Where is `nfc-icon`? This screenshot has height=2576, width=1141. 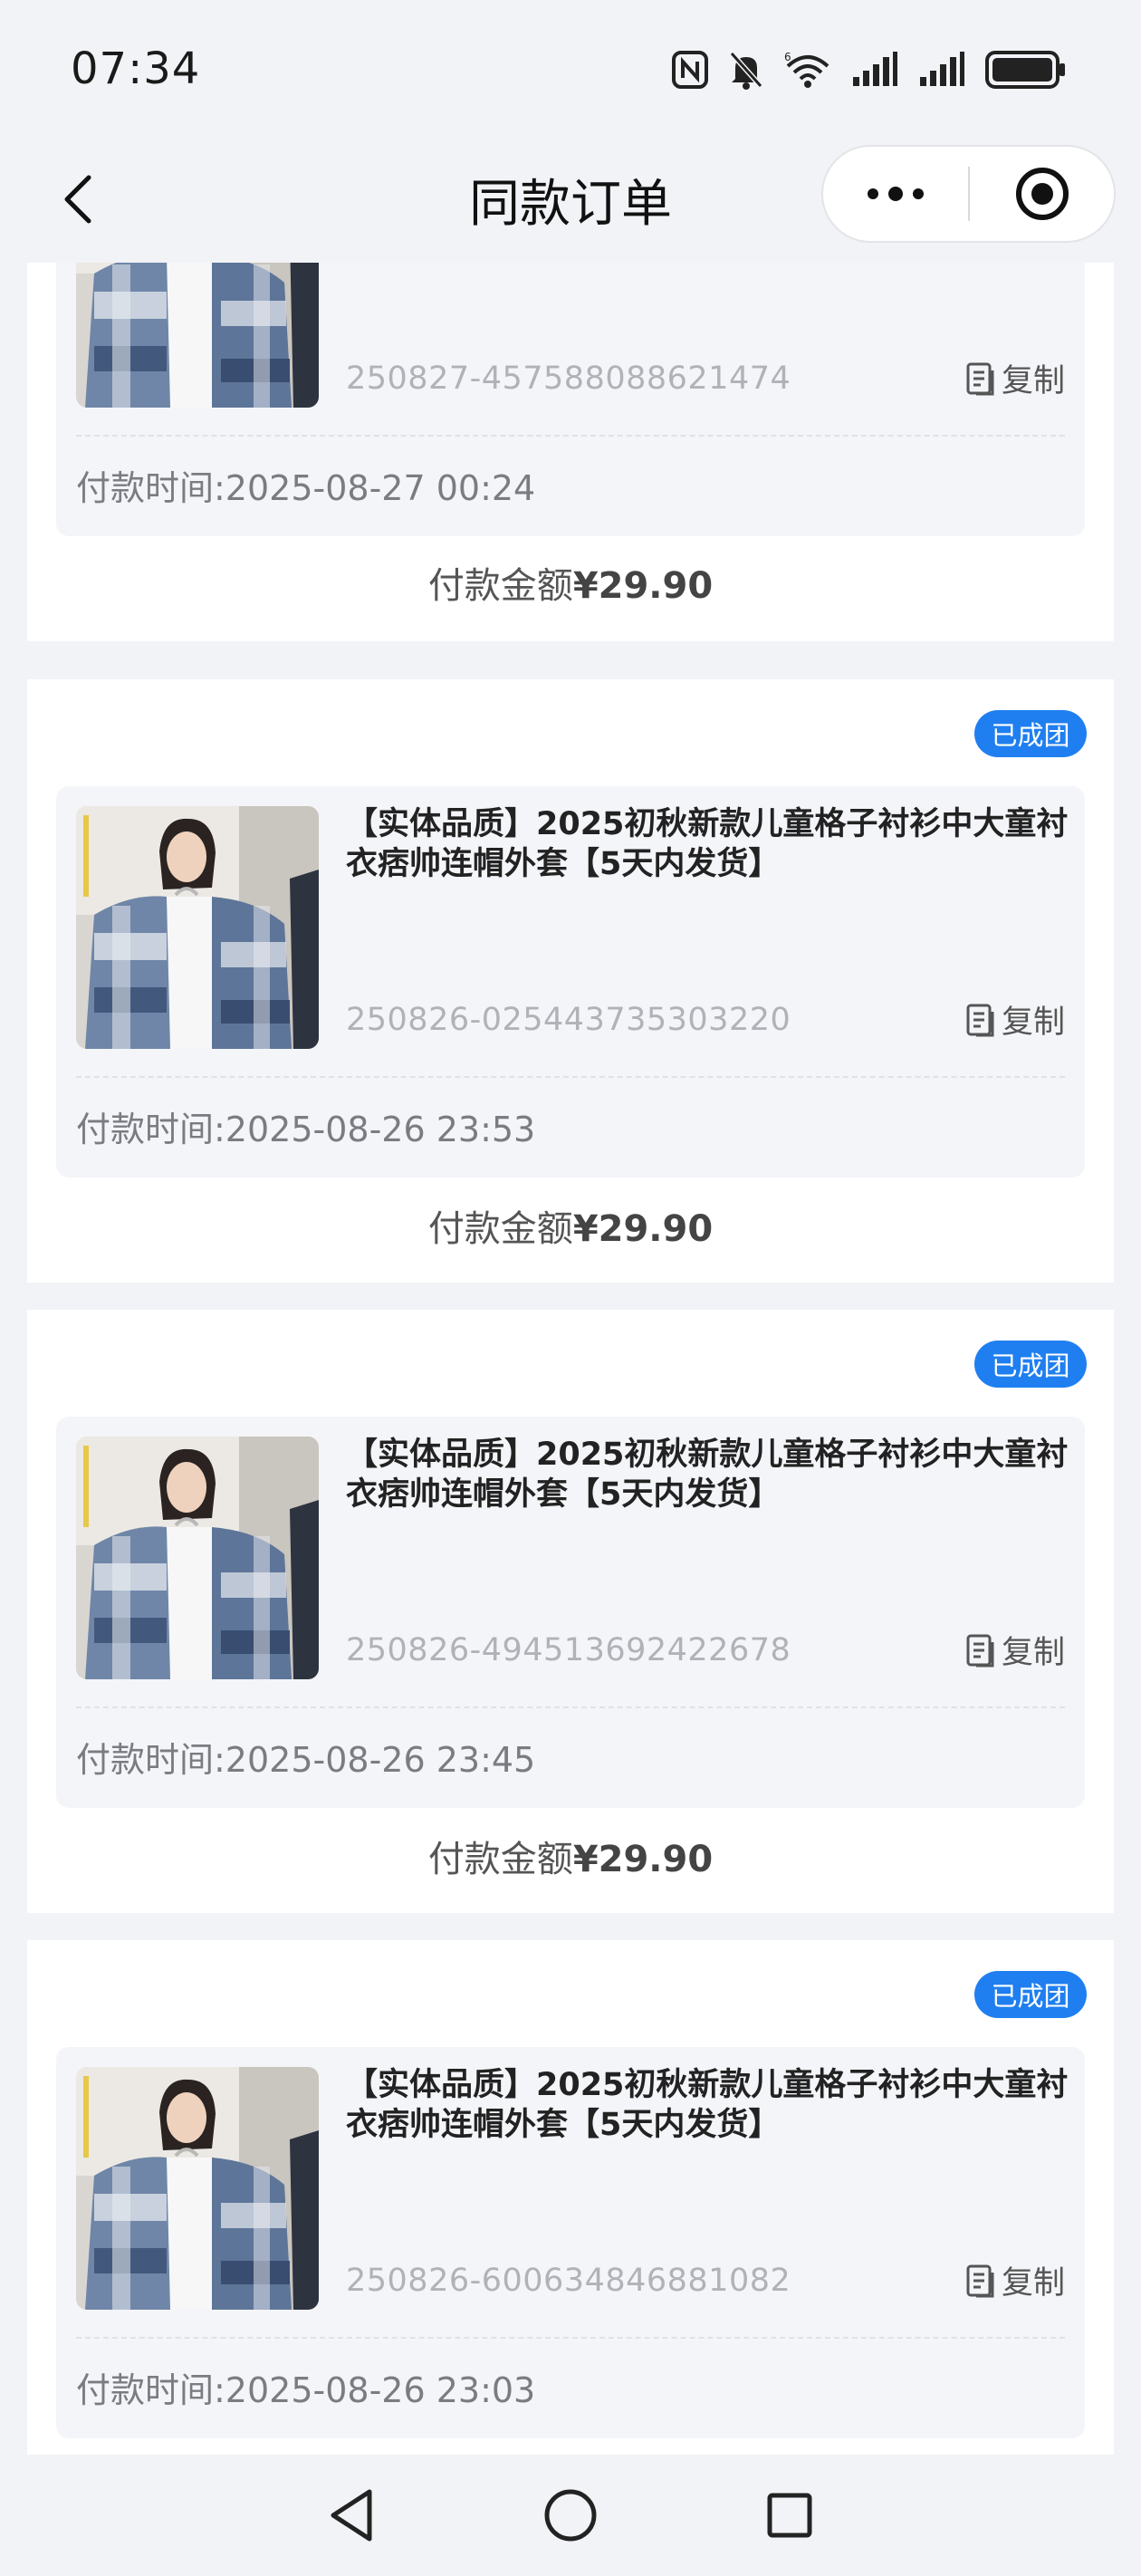 nfc-icon is located at coordinates (690, 70).